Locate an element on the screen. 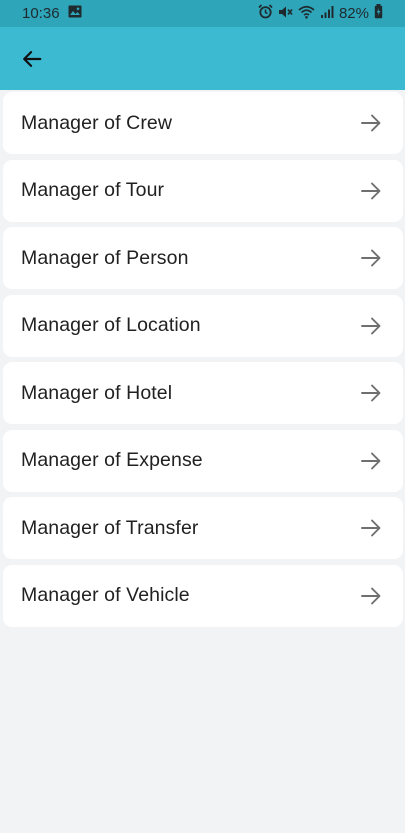 This screenshot has width=405, height=833. list-item-label: Manager of Hotel is located at coordinates (97, 392).